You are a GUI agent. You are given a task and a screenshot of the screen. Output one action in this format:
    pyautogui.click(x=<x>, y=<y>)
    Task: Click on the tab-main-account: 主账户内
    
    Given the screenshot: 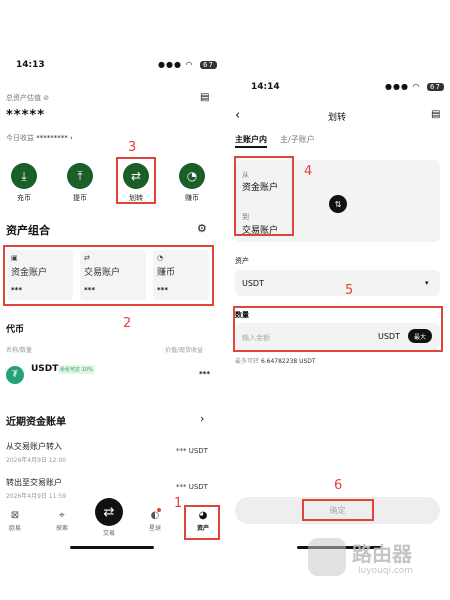 What is the action you would take?
    pyautogui.click(x=251, y=139)
    